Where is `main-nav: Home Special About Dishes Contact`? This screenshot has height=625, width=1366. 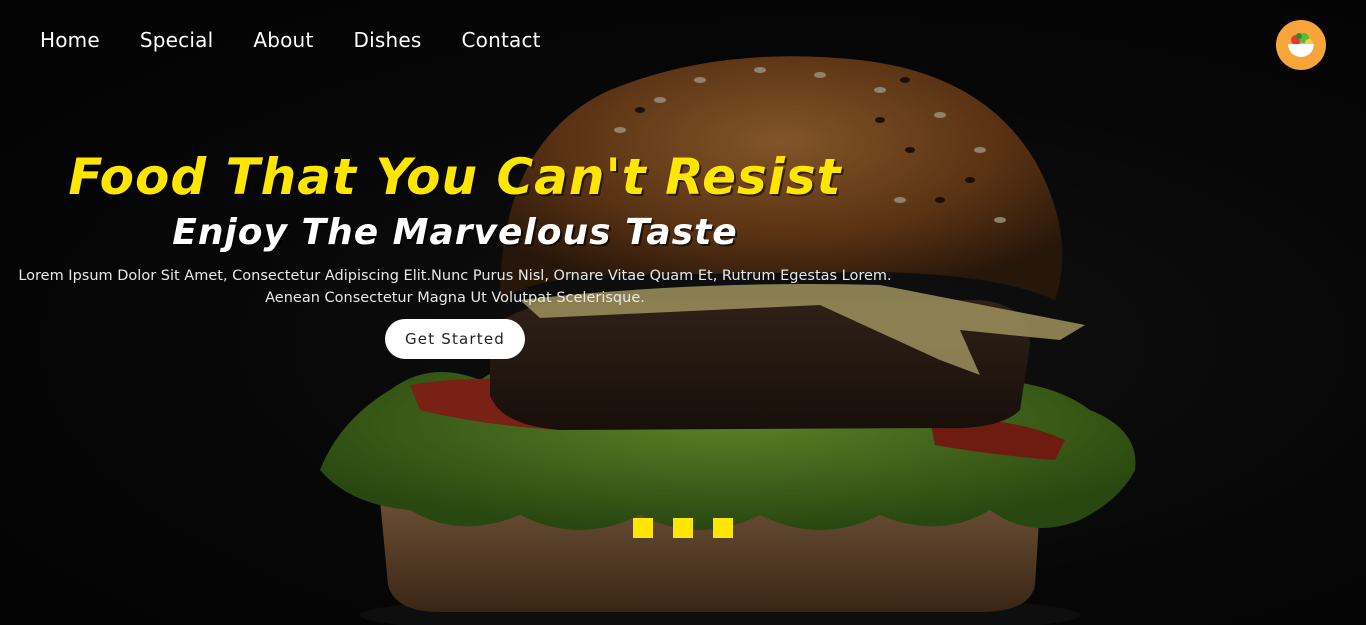
main-nav: Home Special About Dishes Contact is located at coordinates (290, 40).